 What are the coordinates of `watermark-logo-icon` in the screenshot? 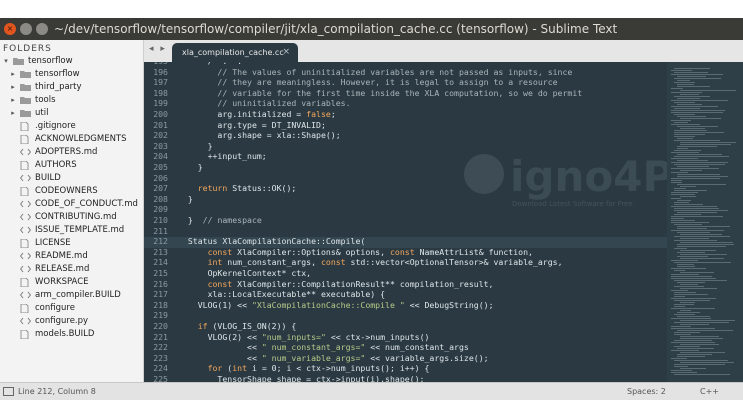 It's located at (484, 174).